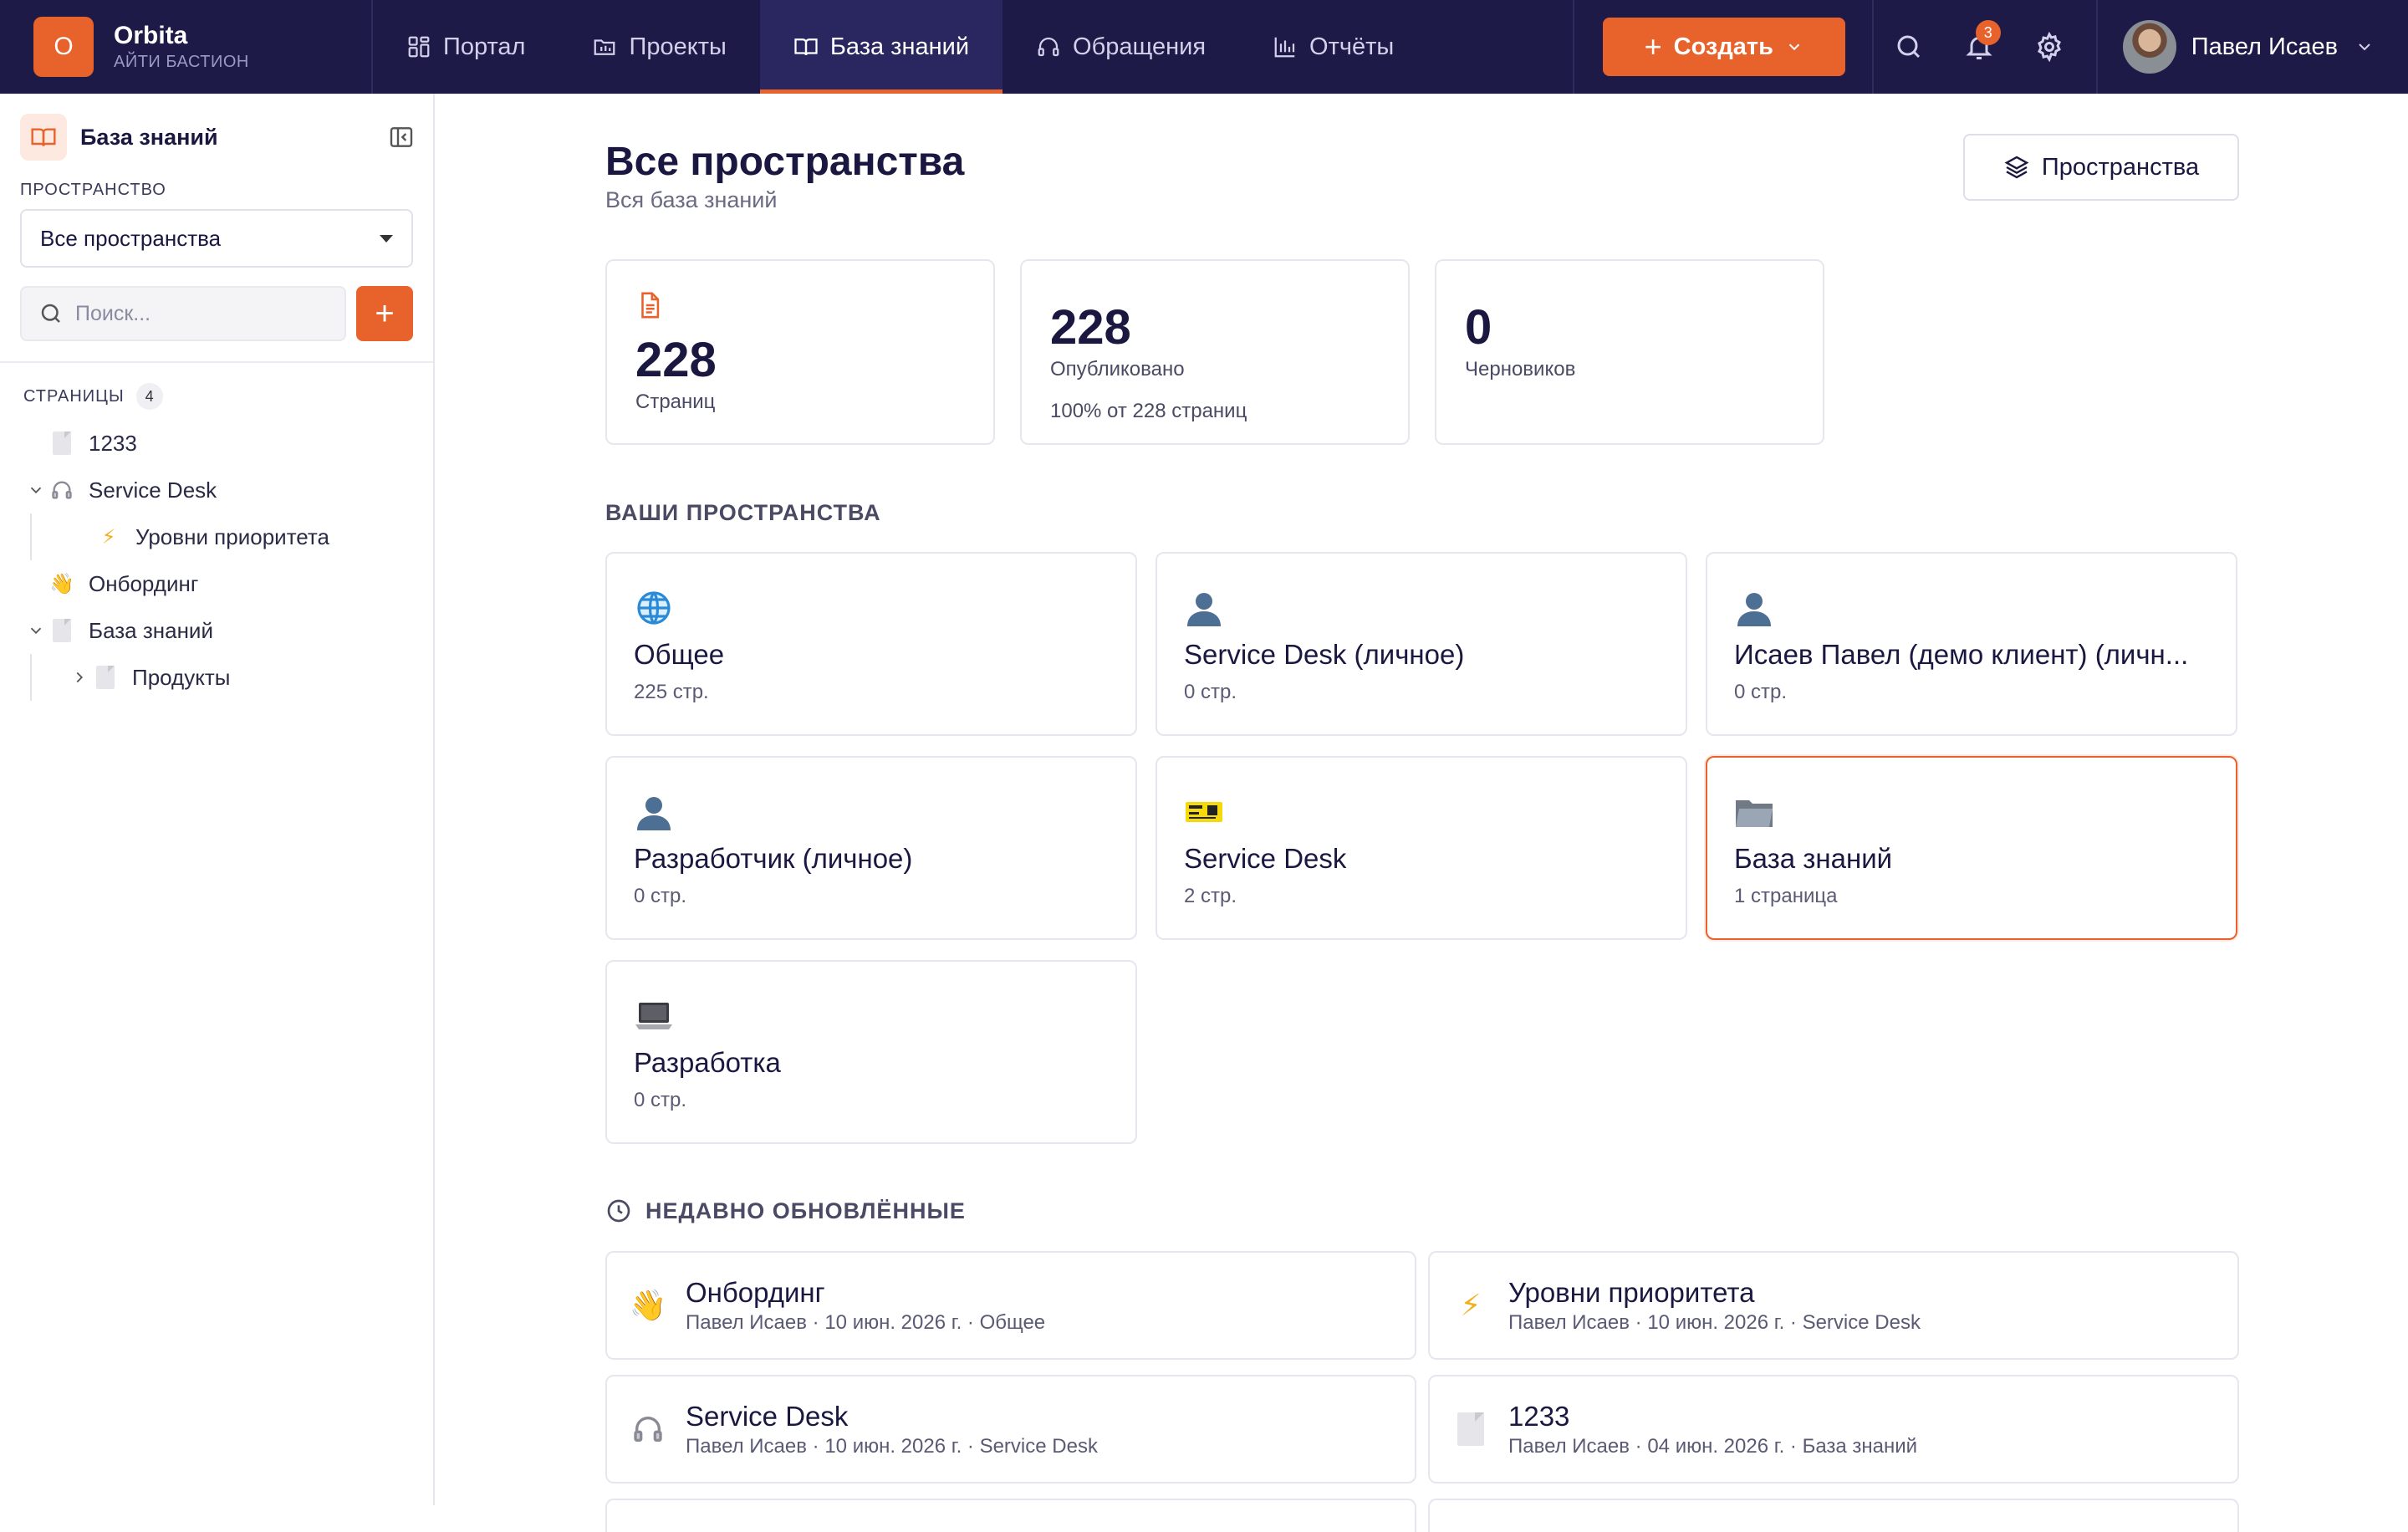  What do you see at coordinates (756, 1292) in the screenshot?
I see `recent-item-title: Онбординг` at bounding box center [756, 1292].